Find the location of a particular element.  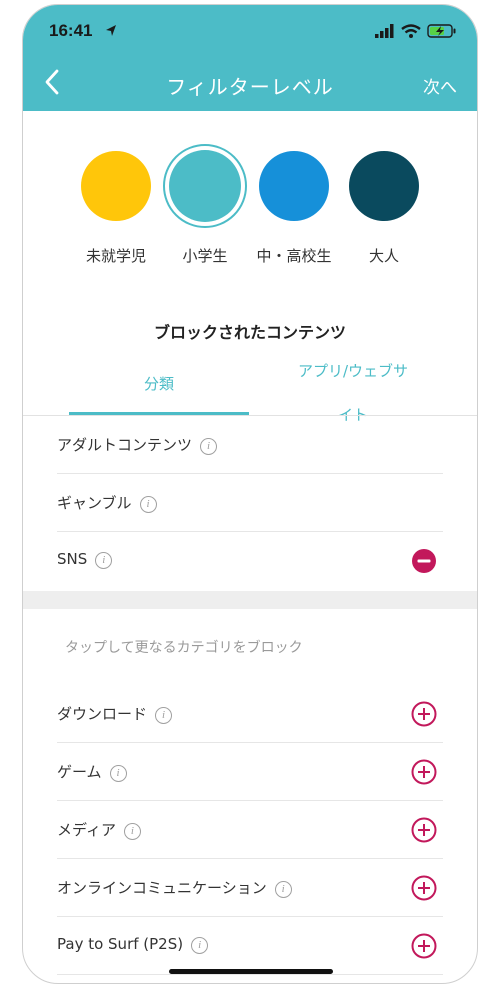

item-label: ダウンロード i is located at coordinates (115, 713).